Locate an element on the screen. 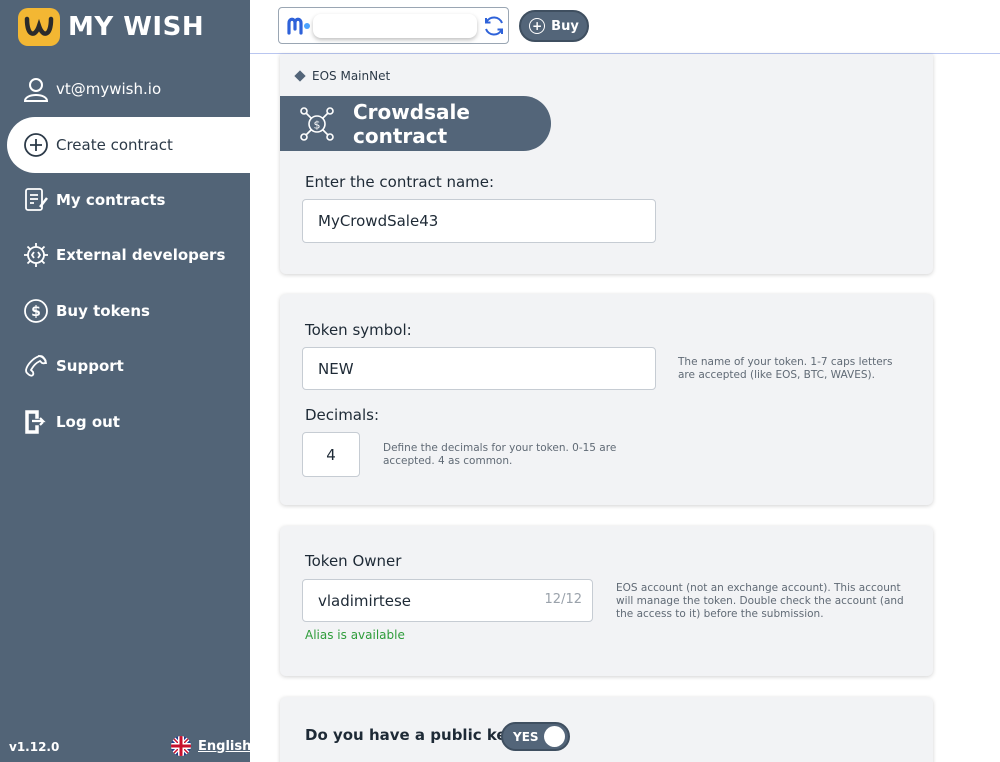 This screenshot has width=1000, height=762. language-label: English is located at coordinates (225, 746).